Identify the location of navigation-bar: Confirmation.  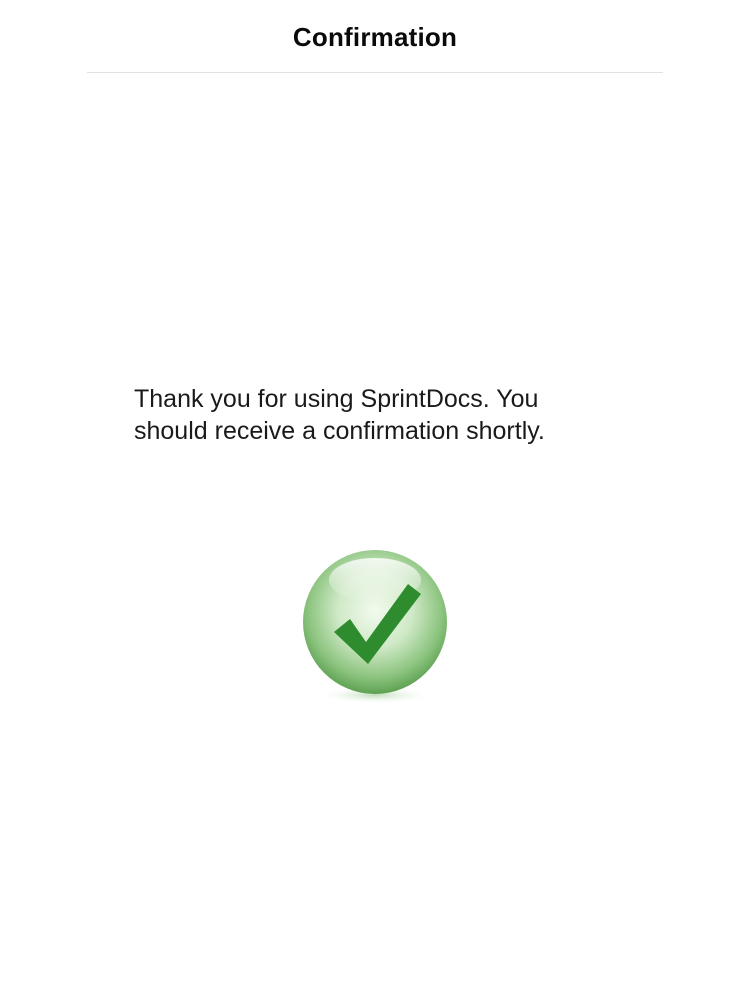
(375, 37).